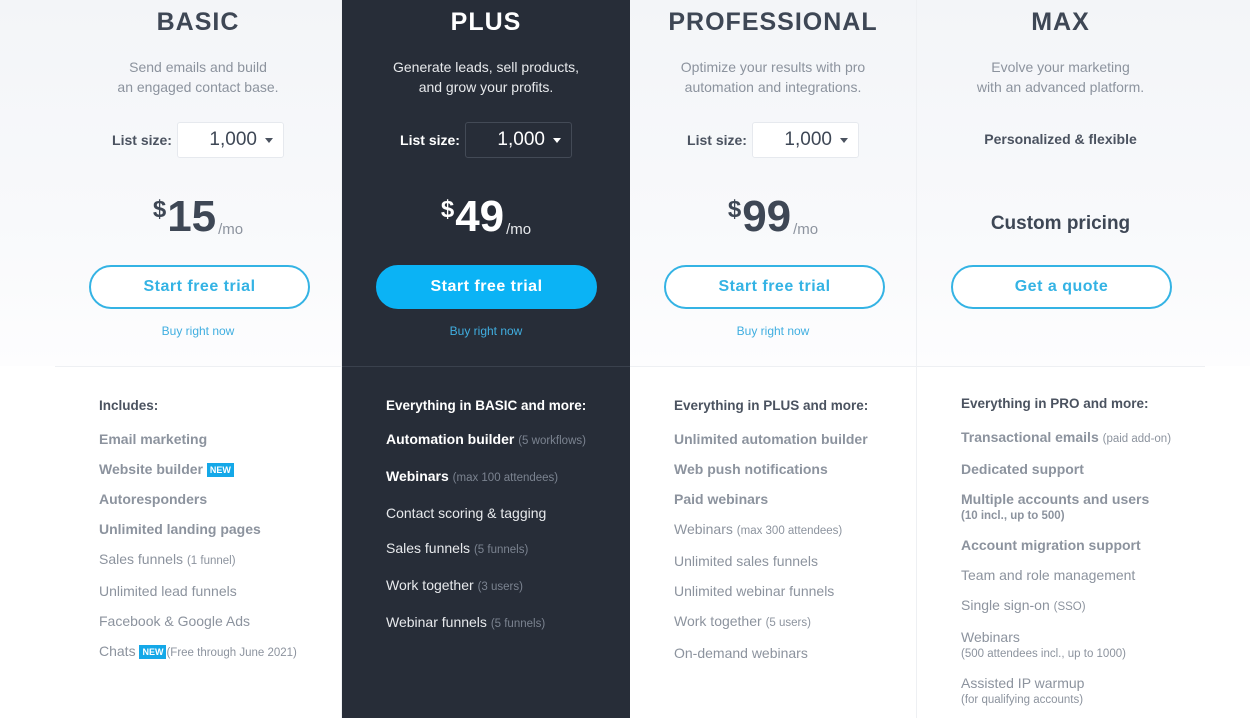 The height and width of the screenshot is (718, 1250). I want to click on feature-item: Sales funnels (1 funnel), so click(215, 560).